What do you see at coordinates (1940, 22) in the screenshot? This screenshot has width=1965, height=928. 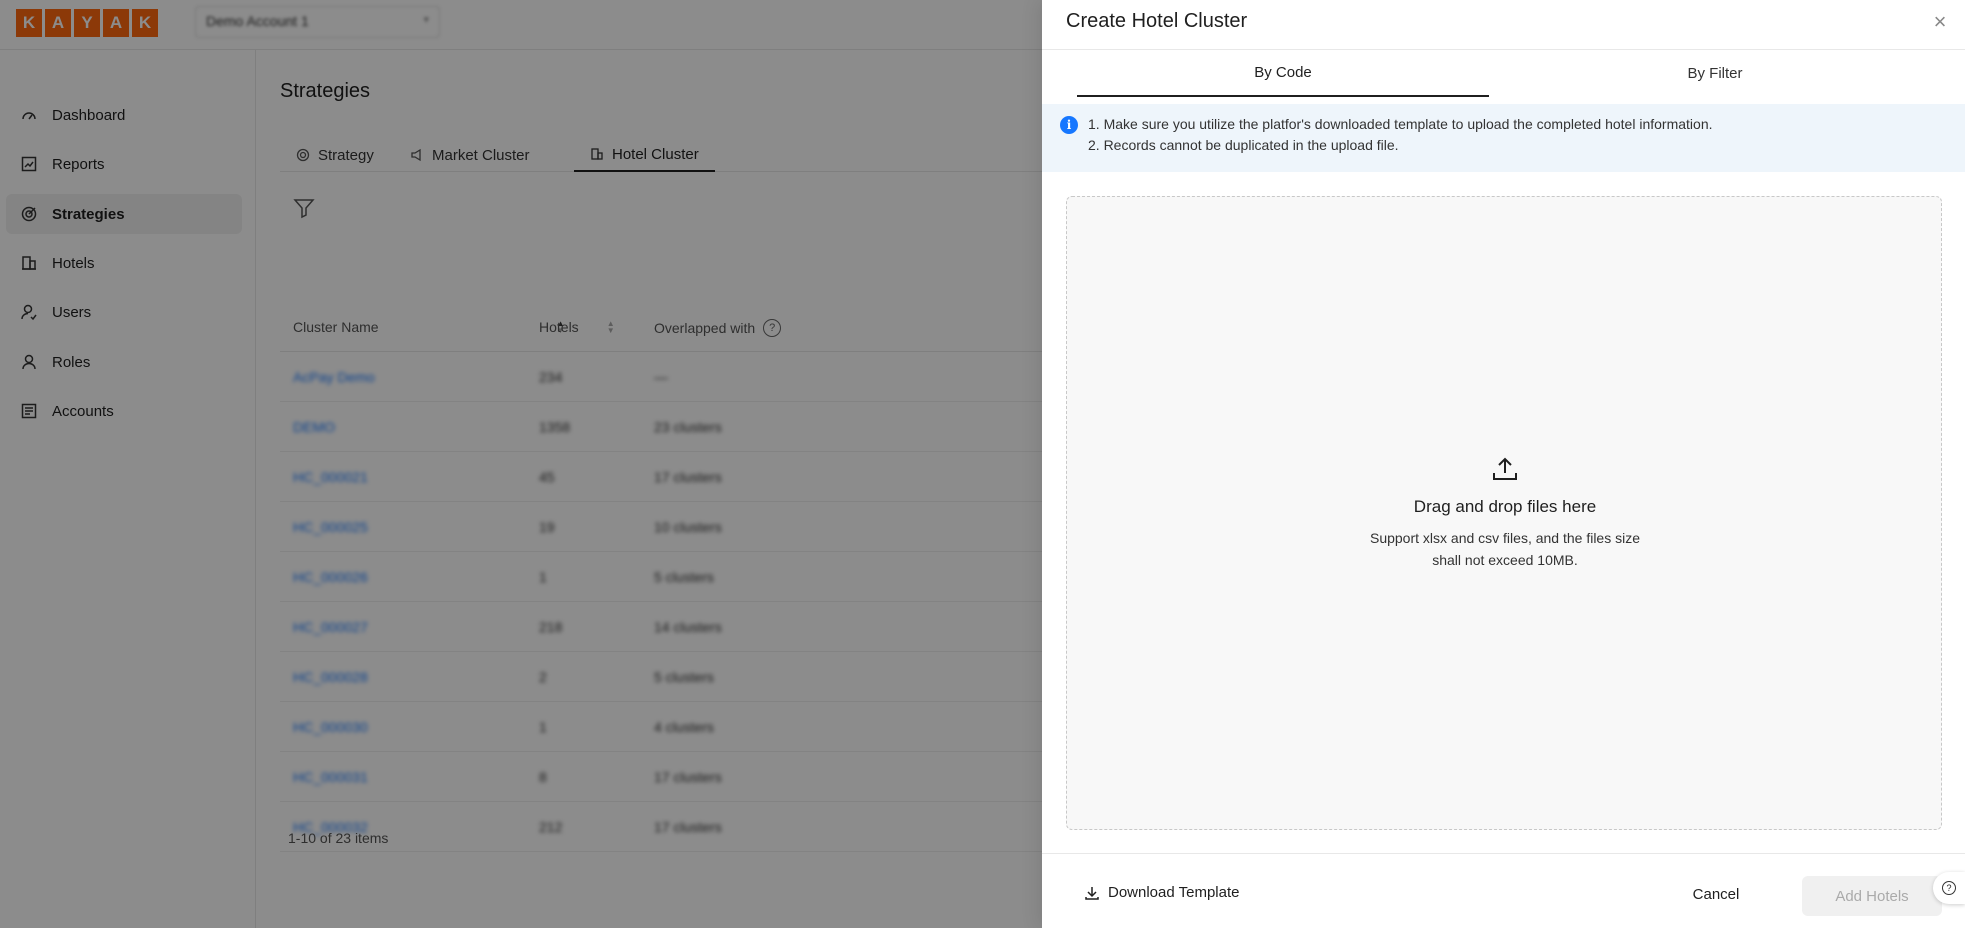 I see `close-icon: ×` at bounding box center [1940, 22].